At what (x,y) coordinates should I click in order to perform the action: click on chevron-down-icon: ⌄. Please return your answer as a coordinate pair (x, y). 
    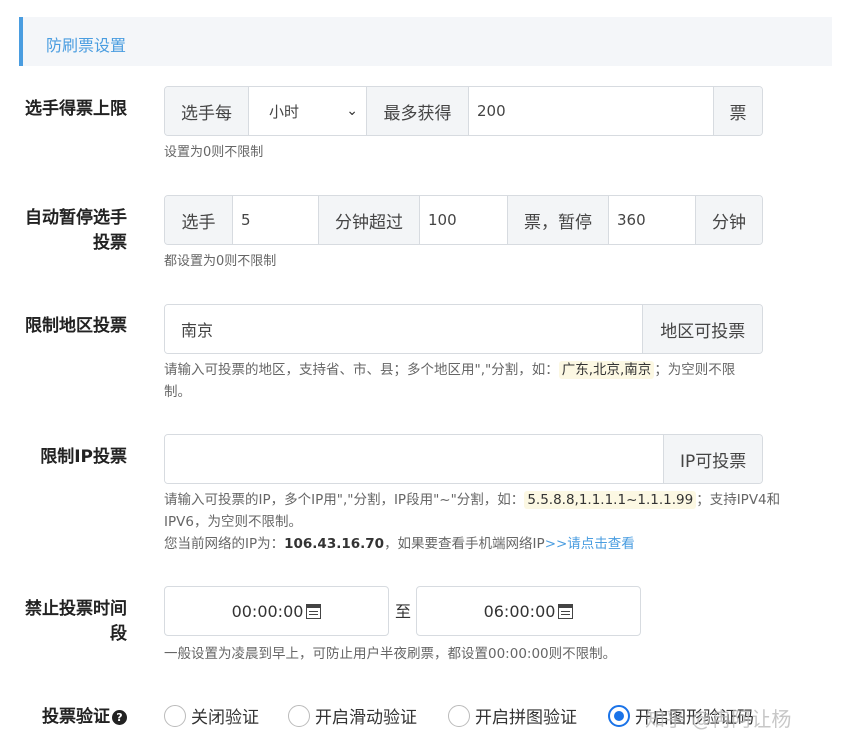
    Looking at the image, I should click on (352, 111).